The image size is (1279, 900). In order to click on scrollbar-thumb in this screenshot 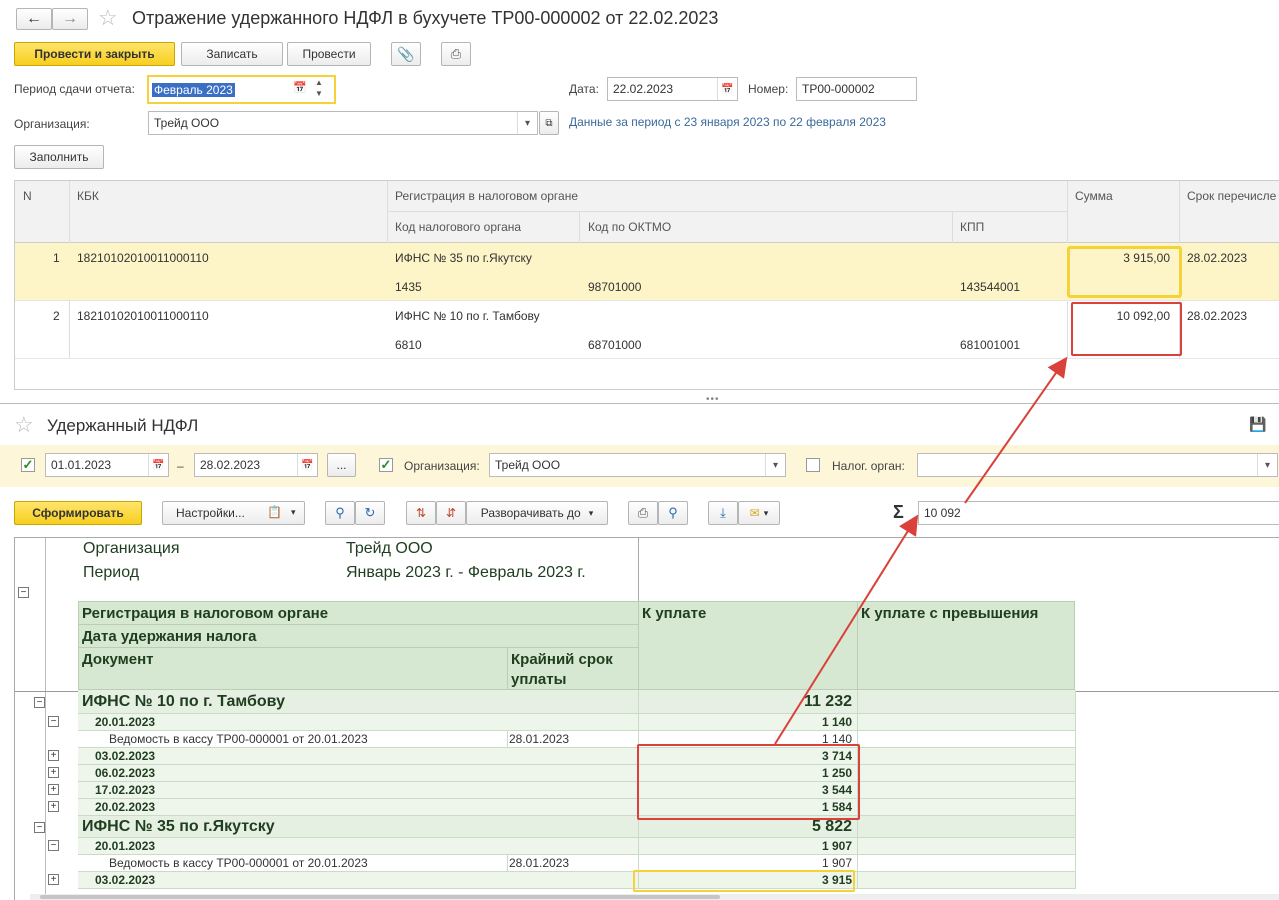, I will do `click(380, 897)`.